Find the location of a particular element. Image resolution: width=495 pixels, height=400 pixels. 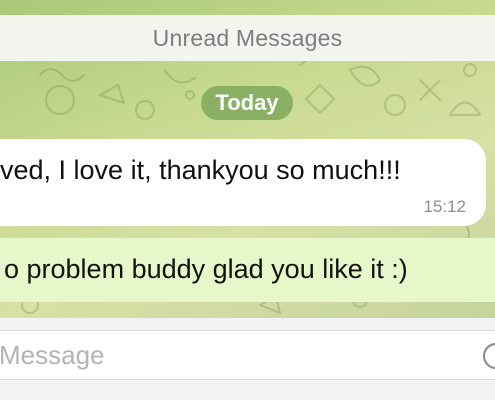

sticker-icon is located at coordinates (488, 356).